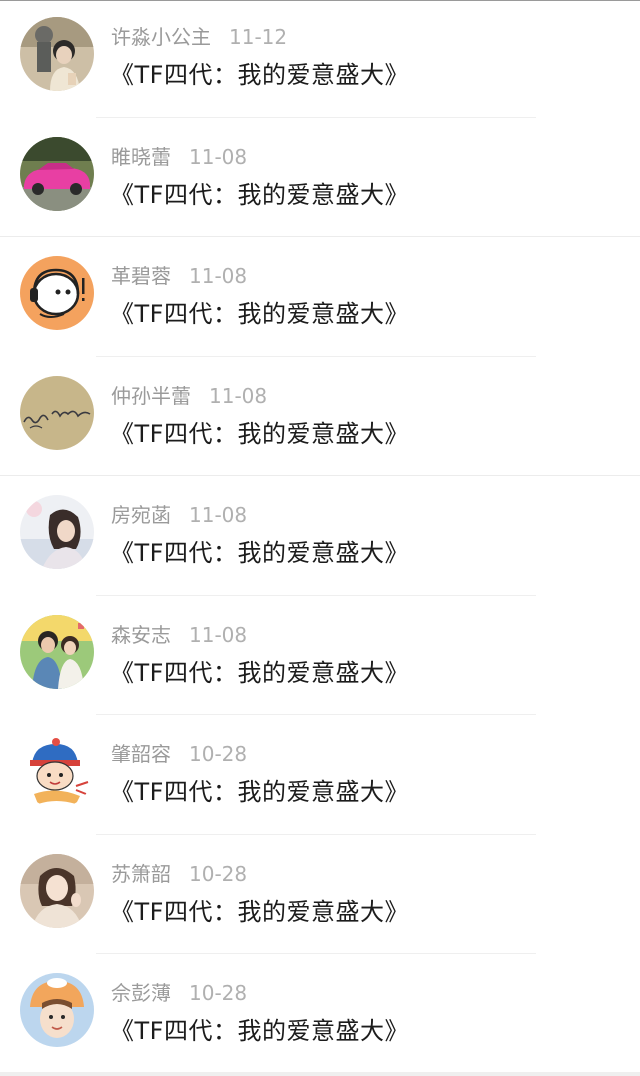 The width and height of the screenshot is (640, 1076). What do you see at coordinates (151, 396) in the screenshot?
I see `comment-username: 仲孙半蕾` at bounding box center [151, 396].